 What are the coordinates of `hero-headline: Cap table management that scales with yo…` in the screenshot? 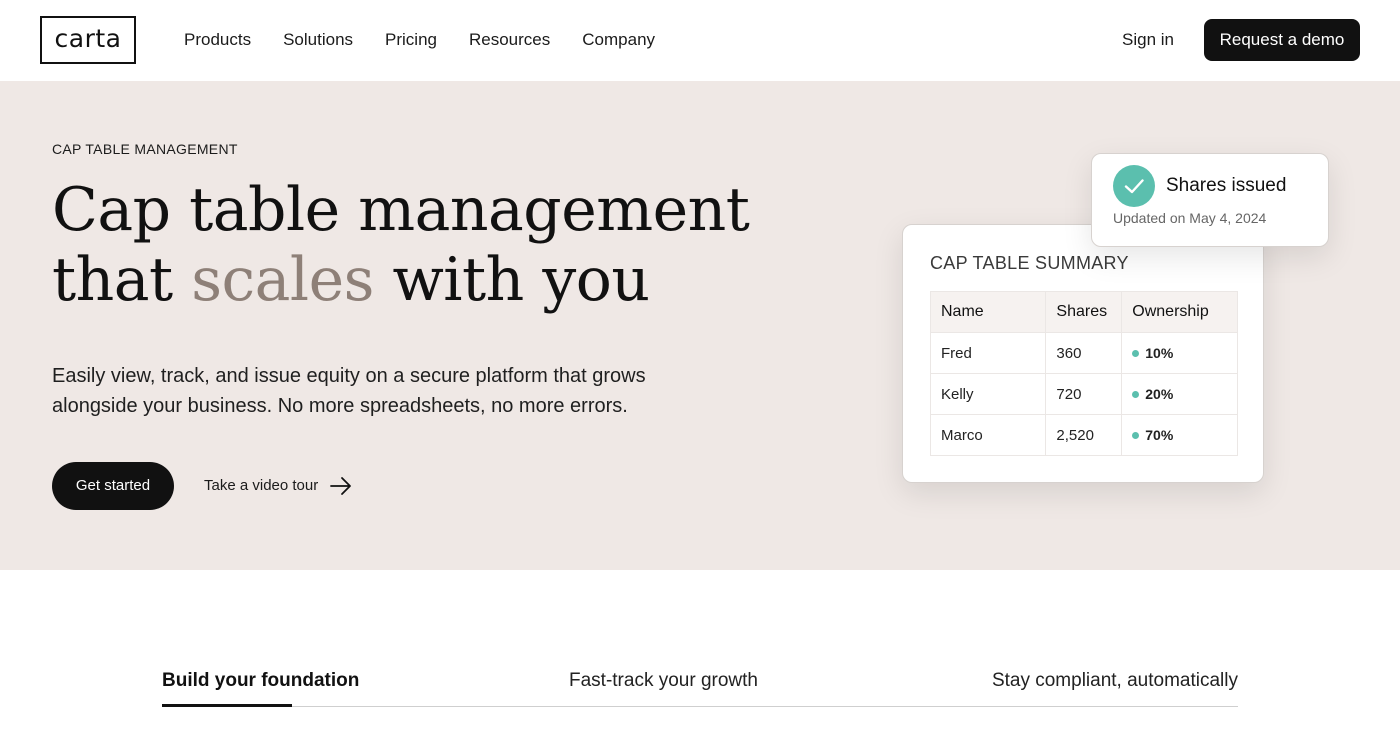 It's located at (401, 245).